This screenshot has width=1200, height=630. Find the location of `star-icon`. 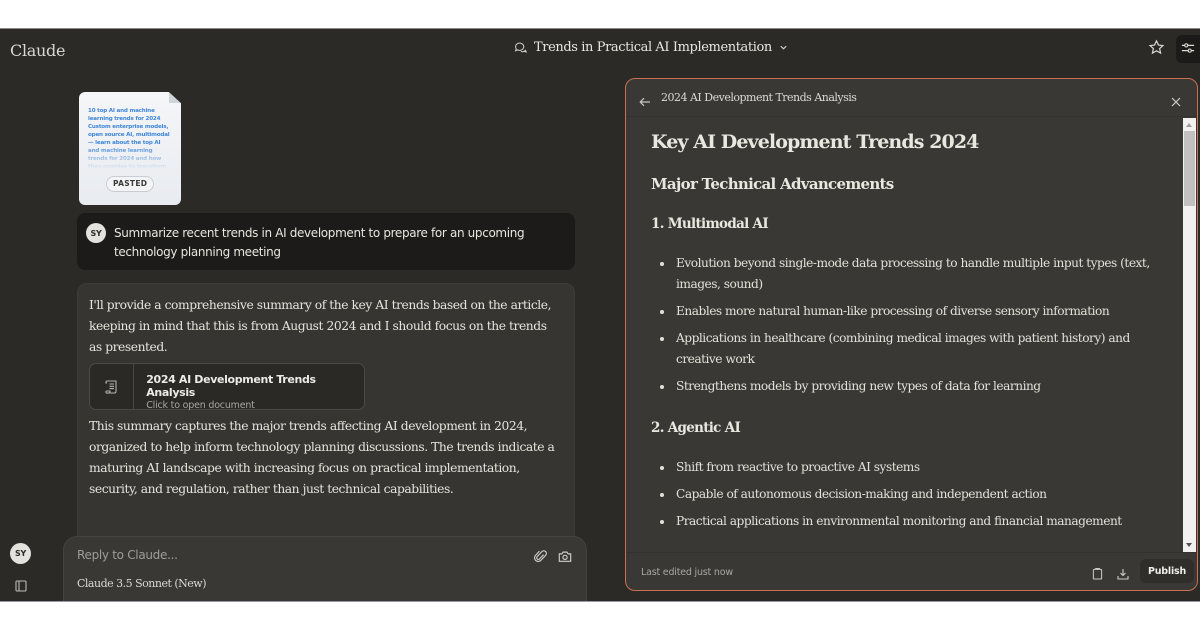

star-icon is located at coordinates (1156, 49).